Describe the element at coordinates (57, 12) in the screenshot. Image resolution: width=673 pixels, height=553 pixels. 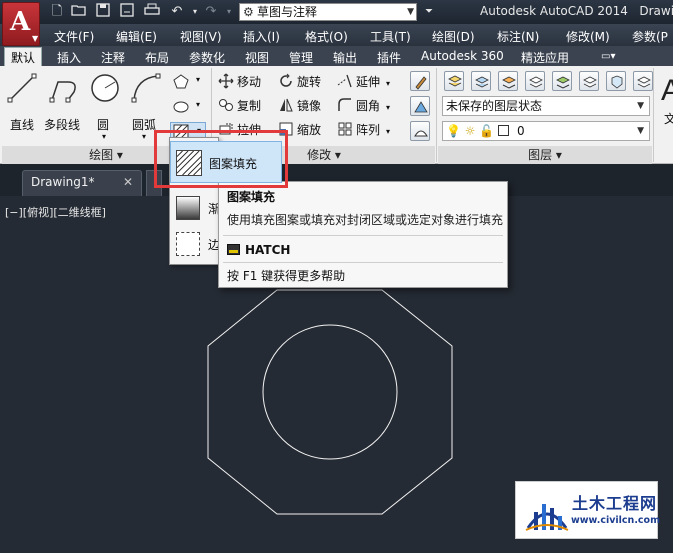
I see `new-file-icon: 🗋` at that location.